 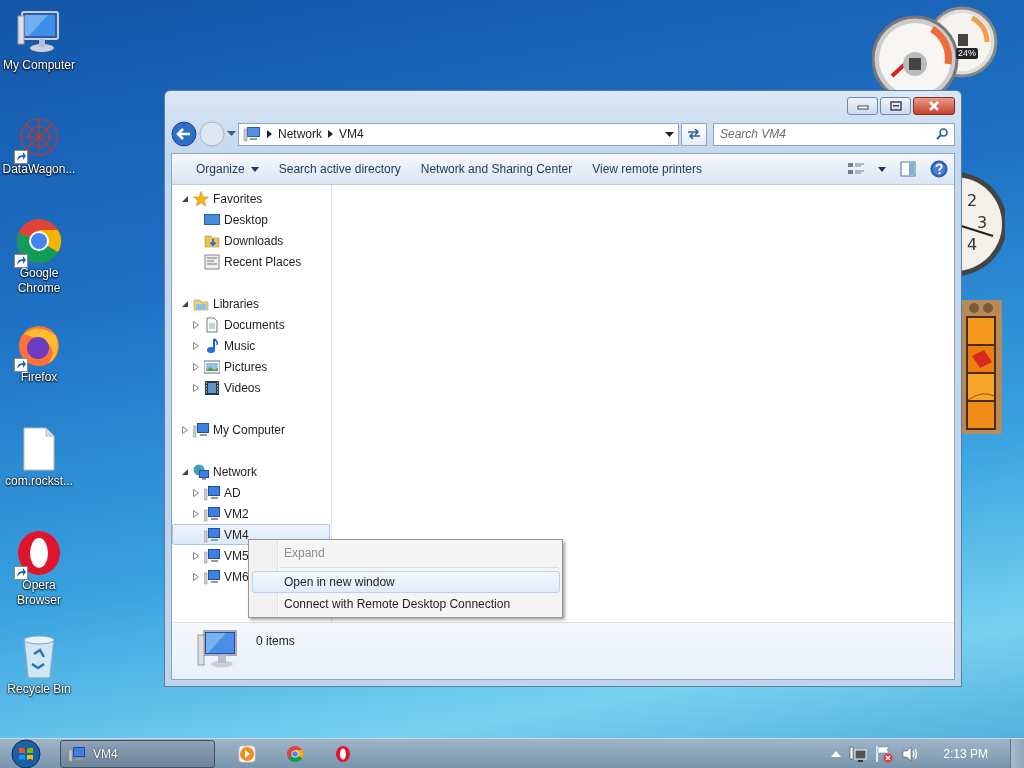 What do you see at coordinates (972, 244) in the screenshot?
I see `clock-numeral: 4` at bounding box center [972, 244].